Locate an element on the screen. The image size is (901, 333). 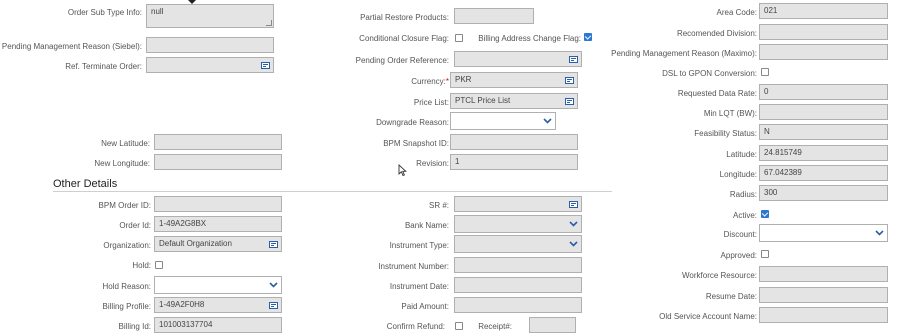
paid-amount-field is located at coordinates (518, 305).